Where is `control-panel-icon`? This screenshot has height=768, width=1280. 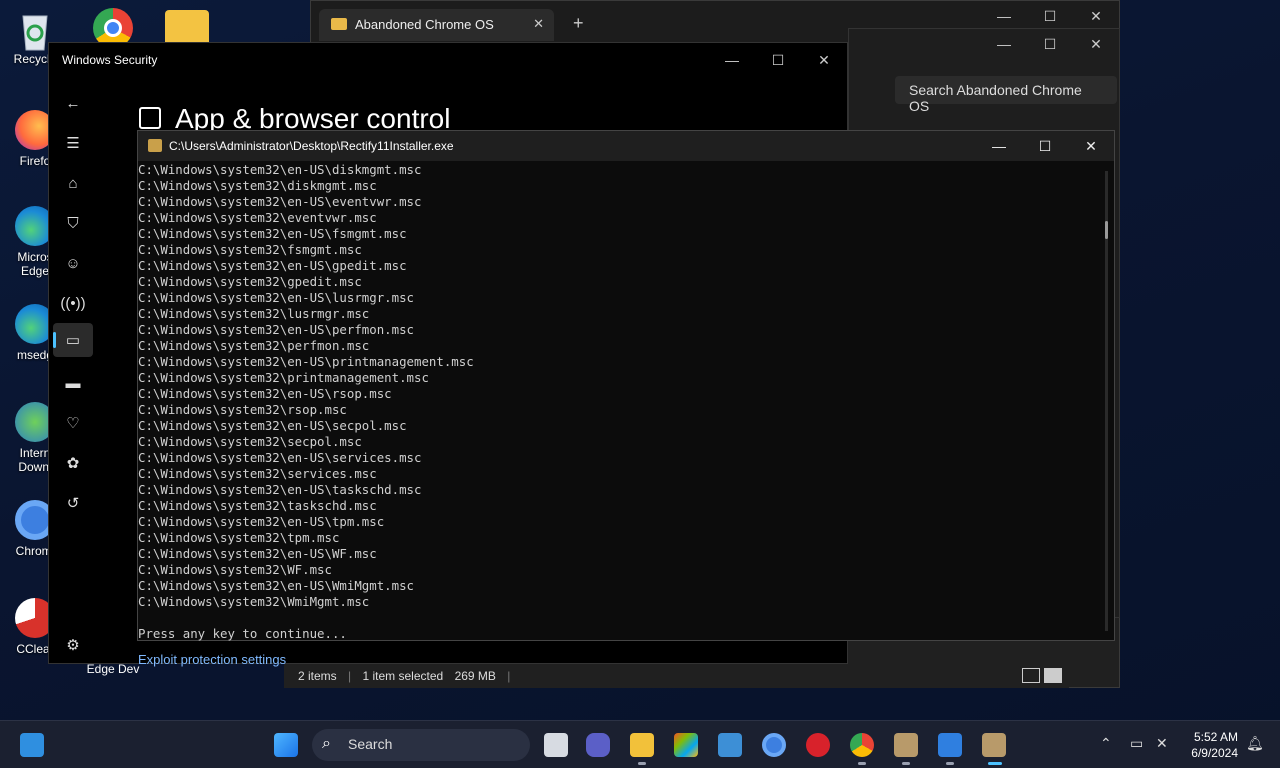 control-panel-icon is located at coordinates (730, 745).